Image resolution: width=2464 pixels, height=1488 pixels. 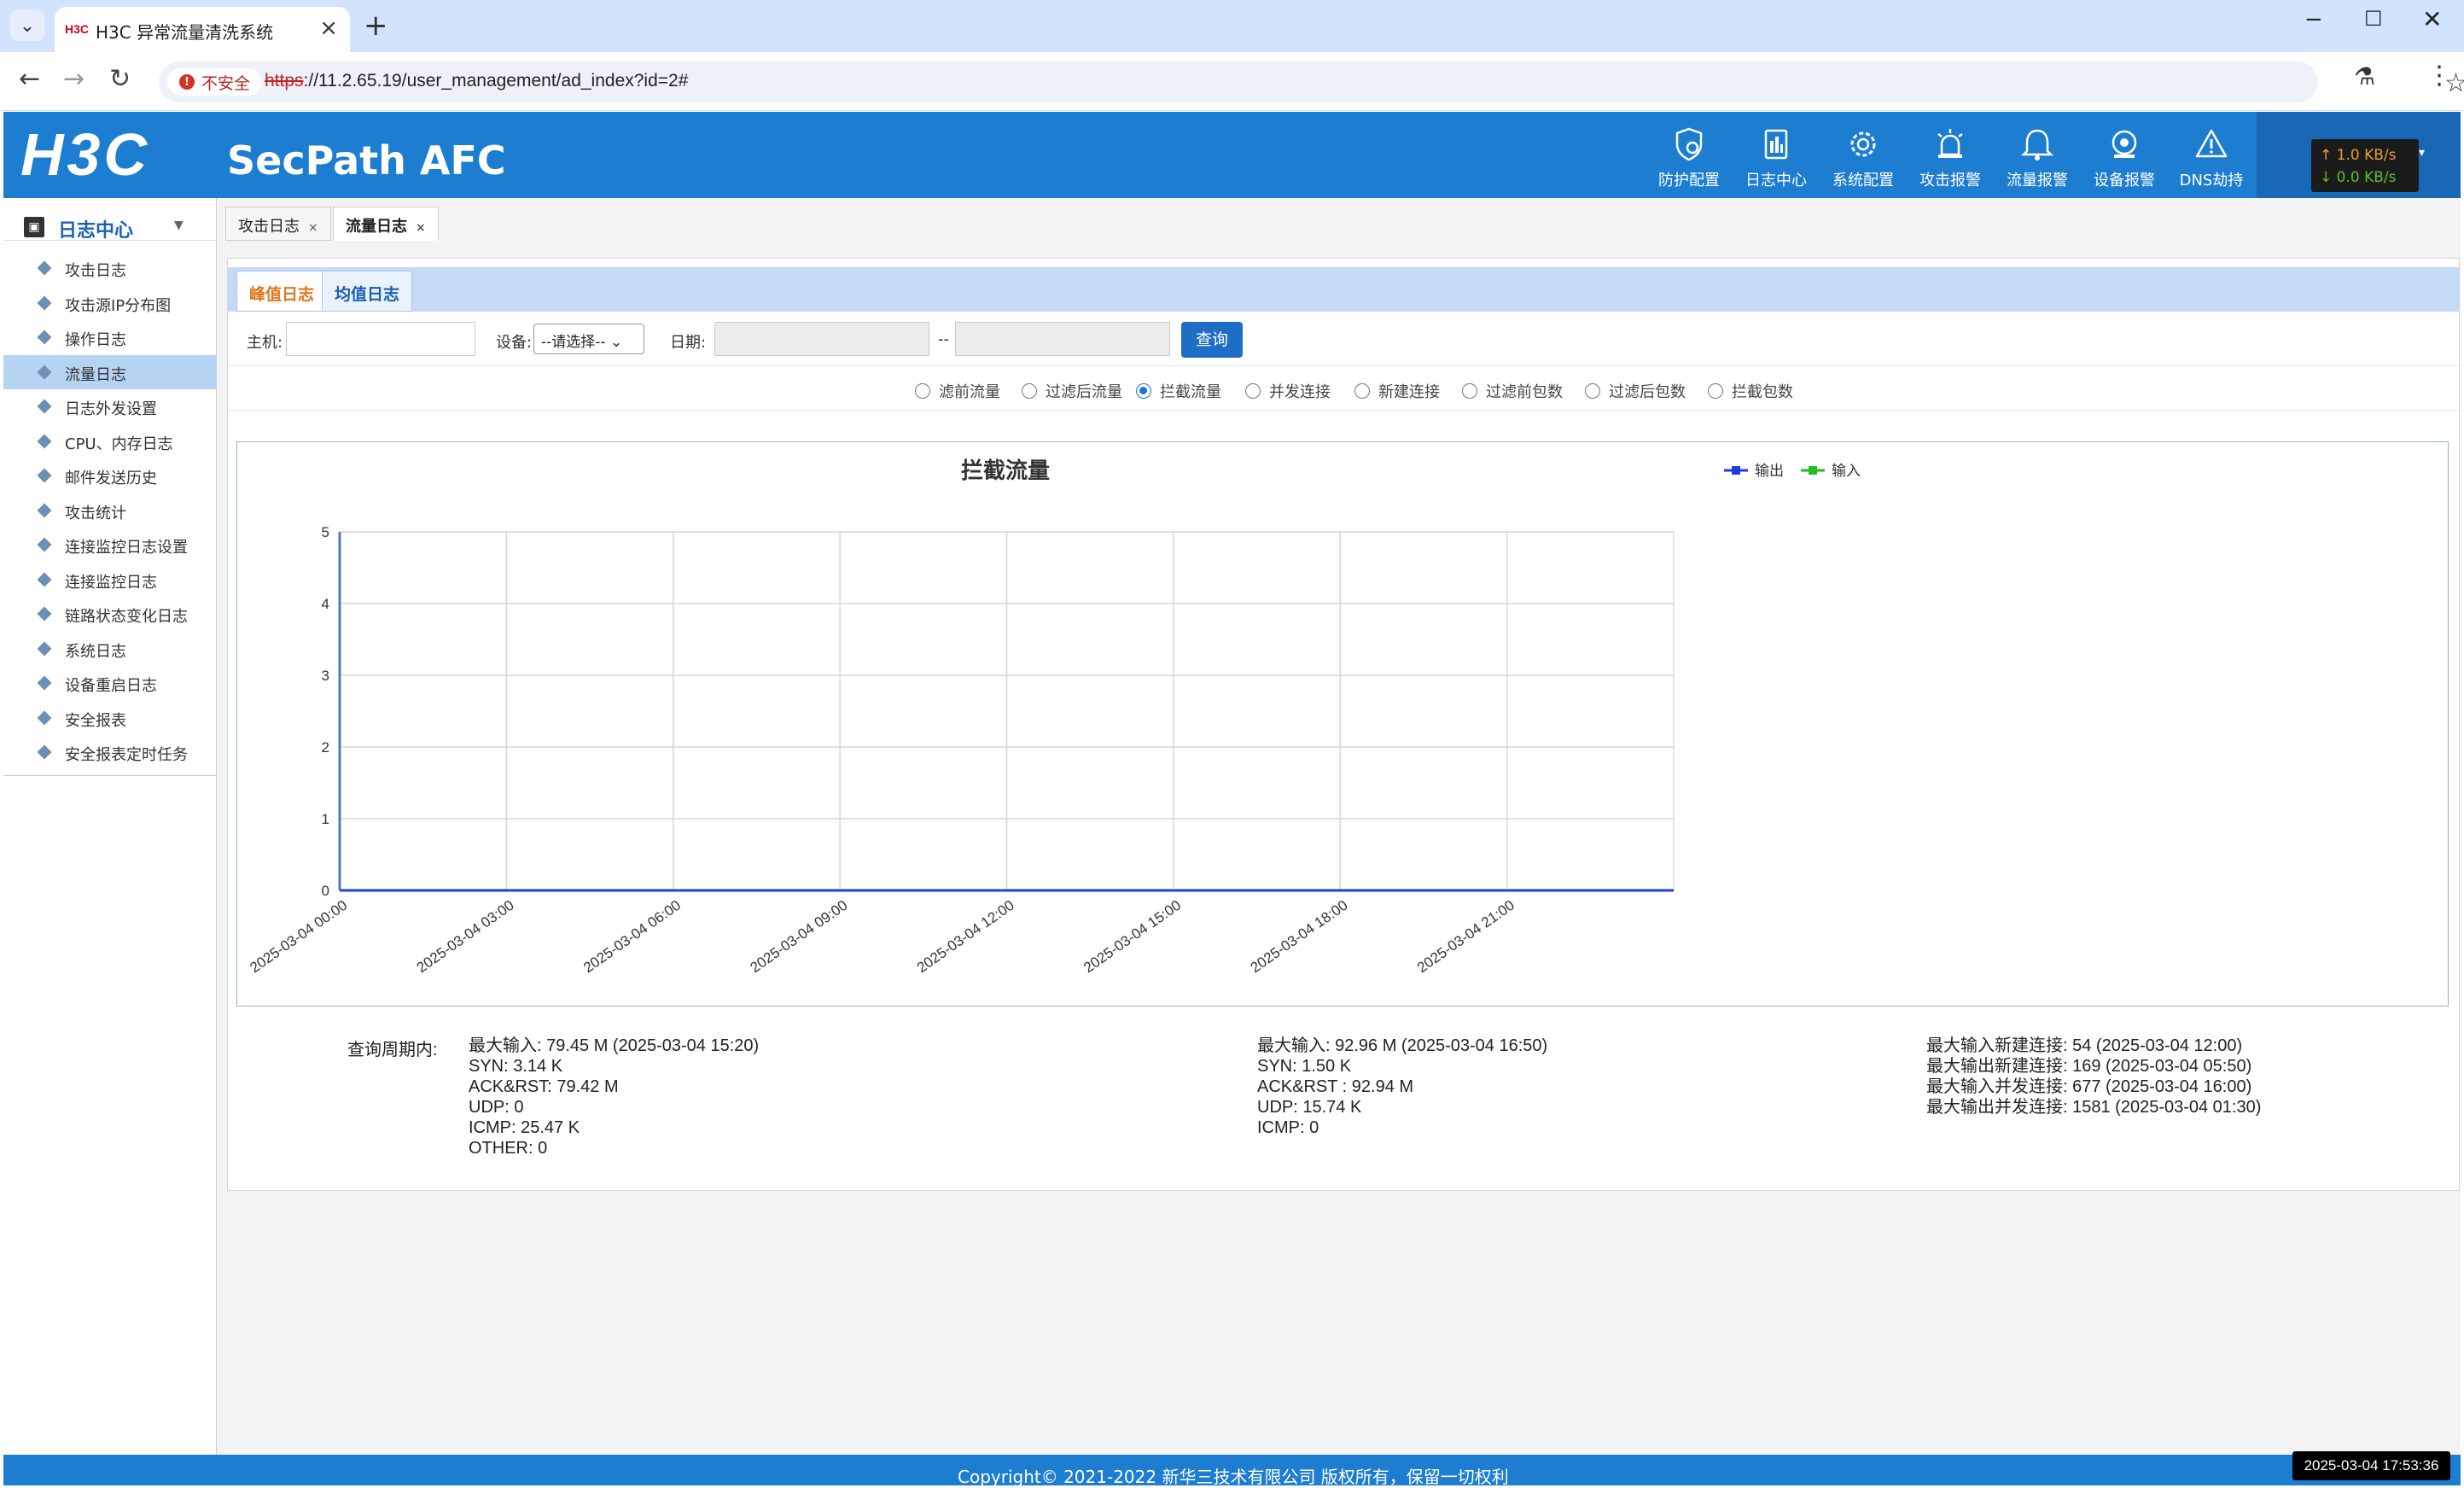 What do you see at coordinates (298, 937) in the screenshot?
I see `x-tick-label: 2025-03-04 00:00` at bounding box center [298, 937].